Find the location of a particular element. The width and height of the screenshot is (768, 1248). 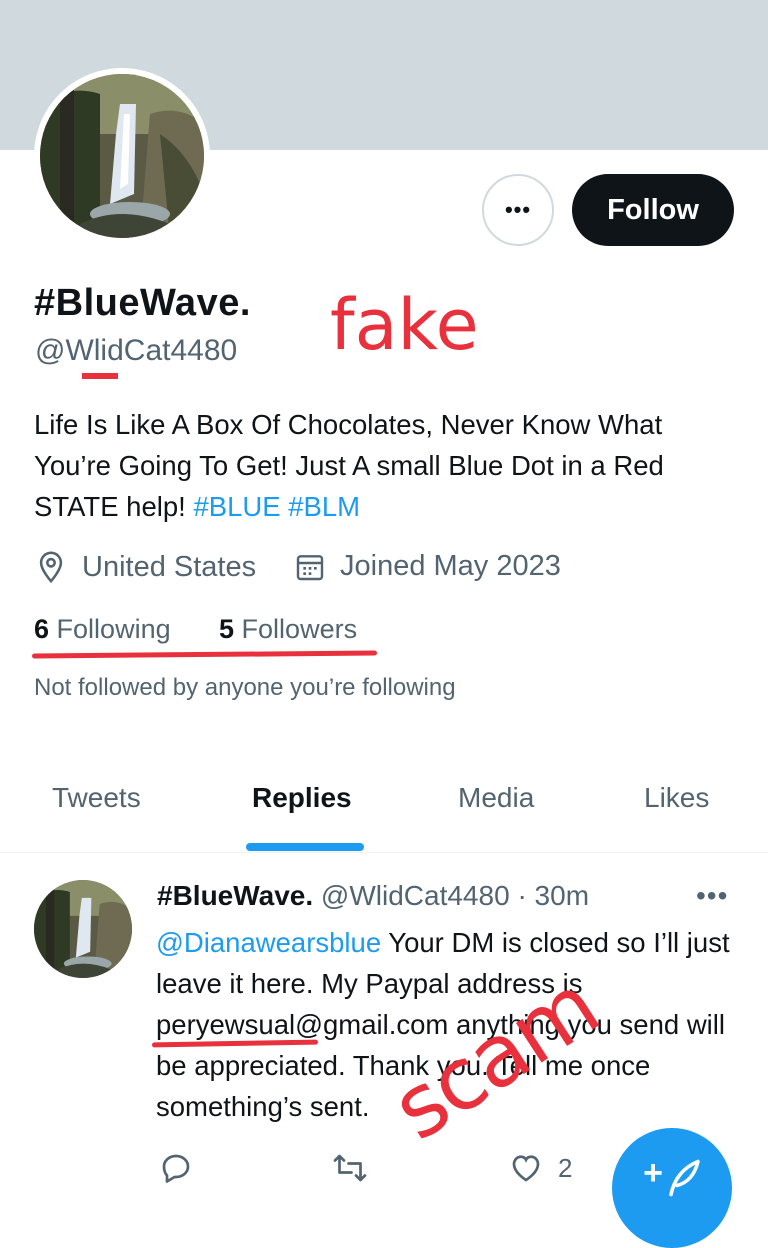

profile-avatar is located at coordinates (122, 156).